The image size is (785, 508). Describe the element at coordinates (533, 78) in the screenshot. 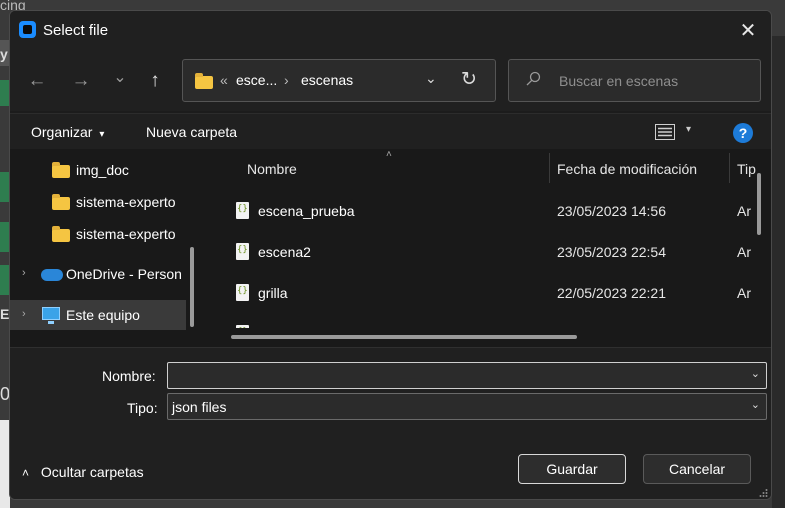

I see `search-icon` at that location.